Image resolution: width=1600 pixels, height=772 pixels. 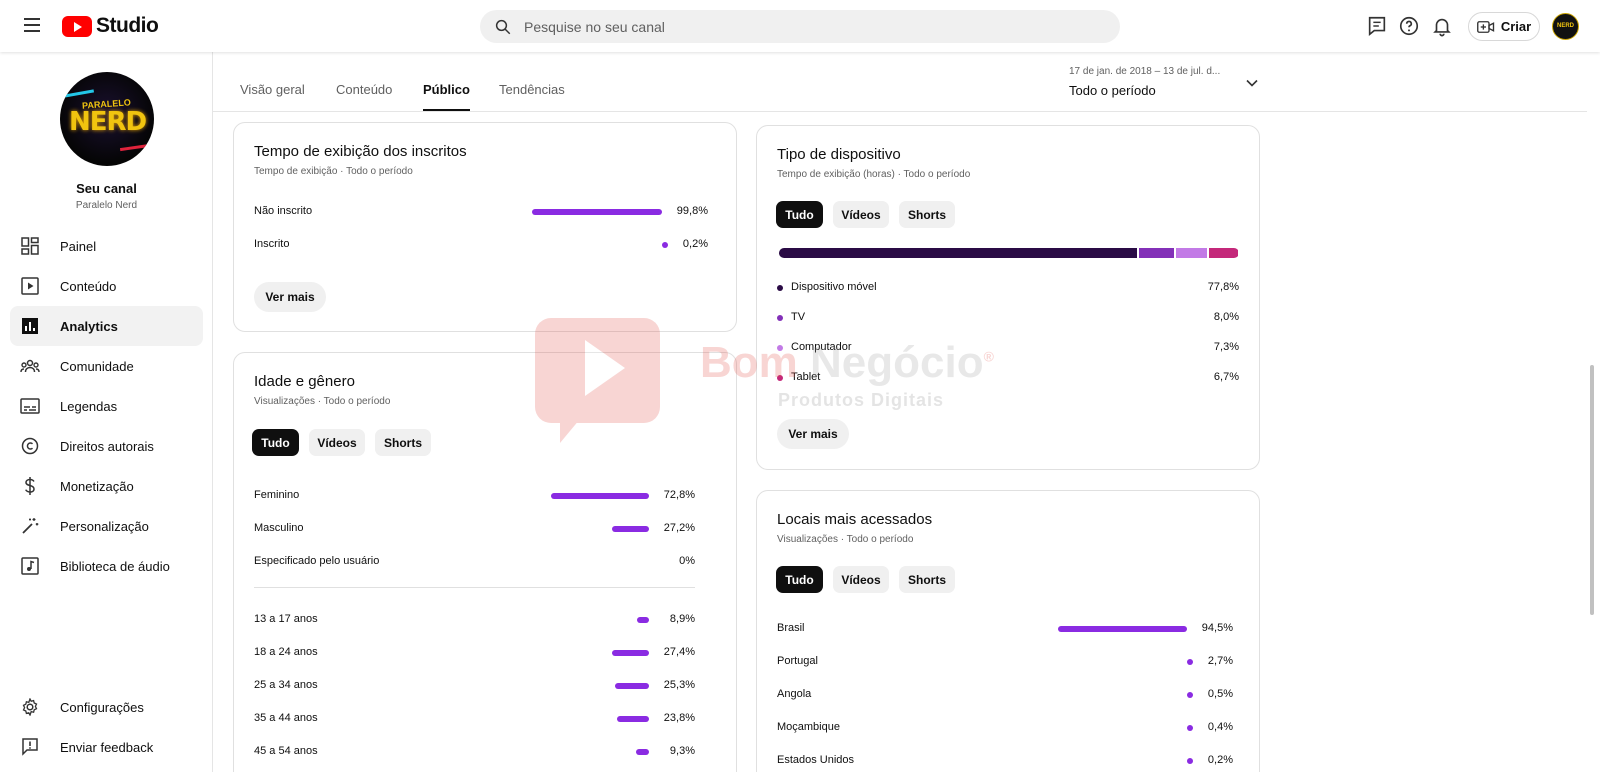 What do you see at coordinates (30, 406) in the screenshot?
I see `subtitles-icon` at bounding box center [30, 406].